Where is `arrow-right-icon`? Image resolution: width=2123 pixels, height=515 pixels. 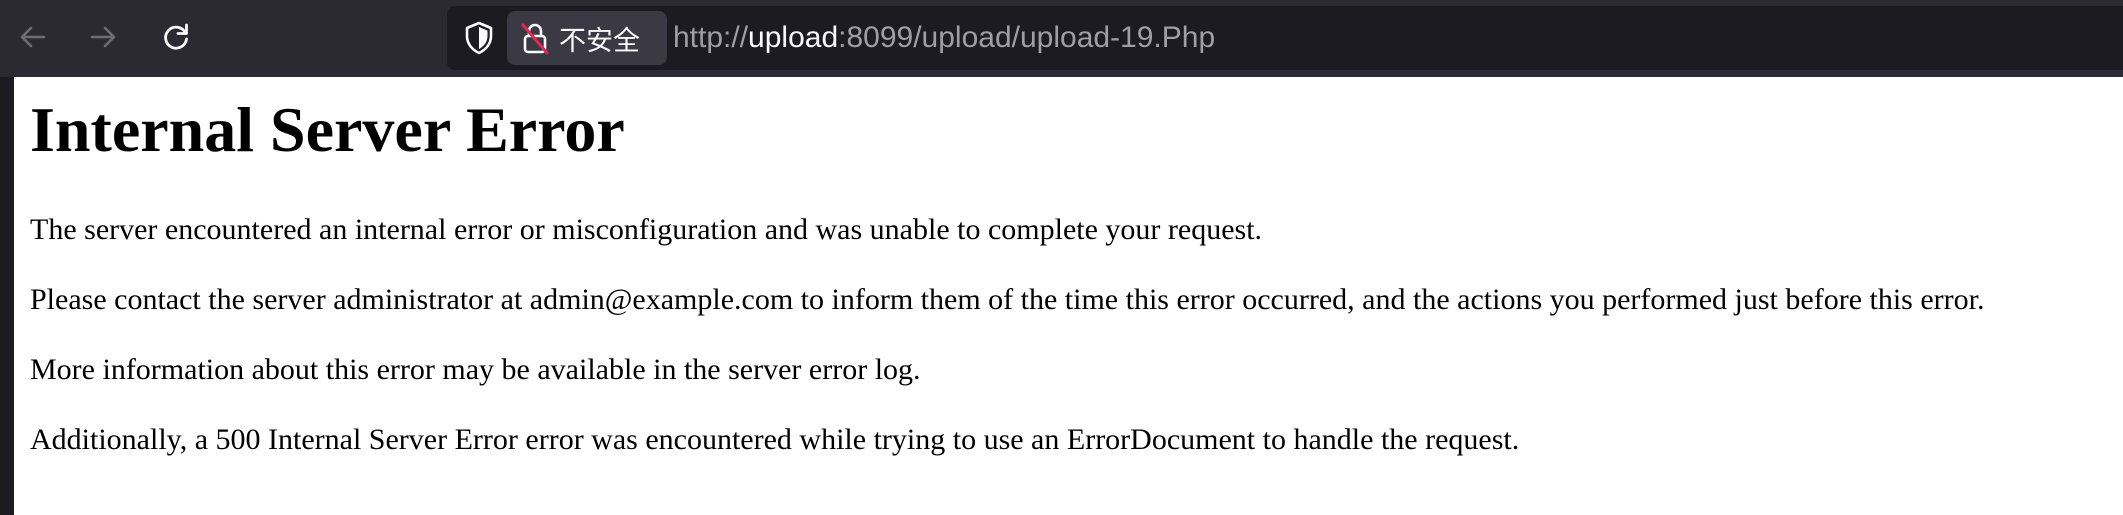 arrow-right-icon is located at coordinates (103, 37).